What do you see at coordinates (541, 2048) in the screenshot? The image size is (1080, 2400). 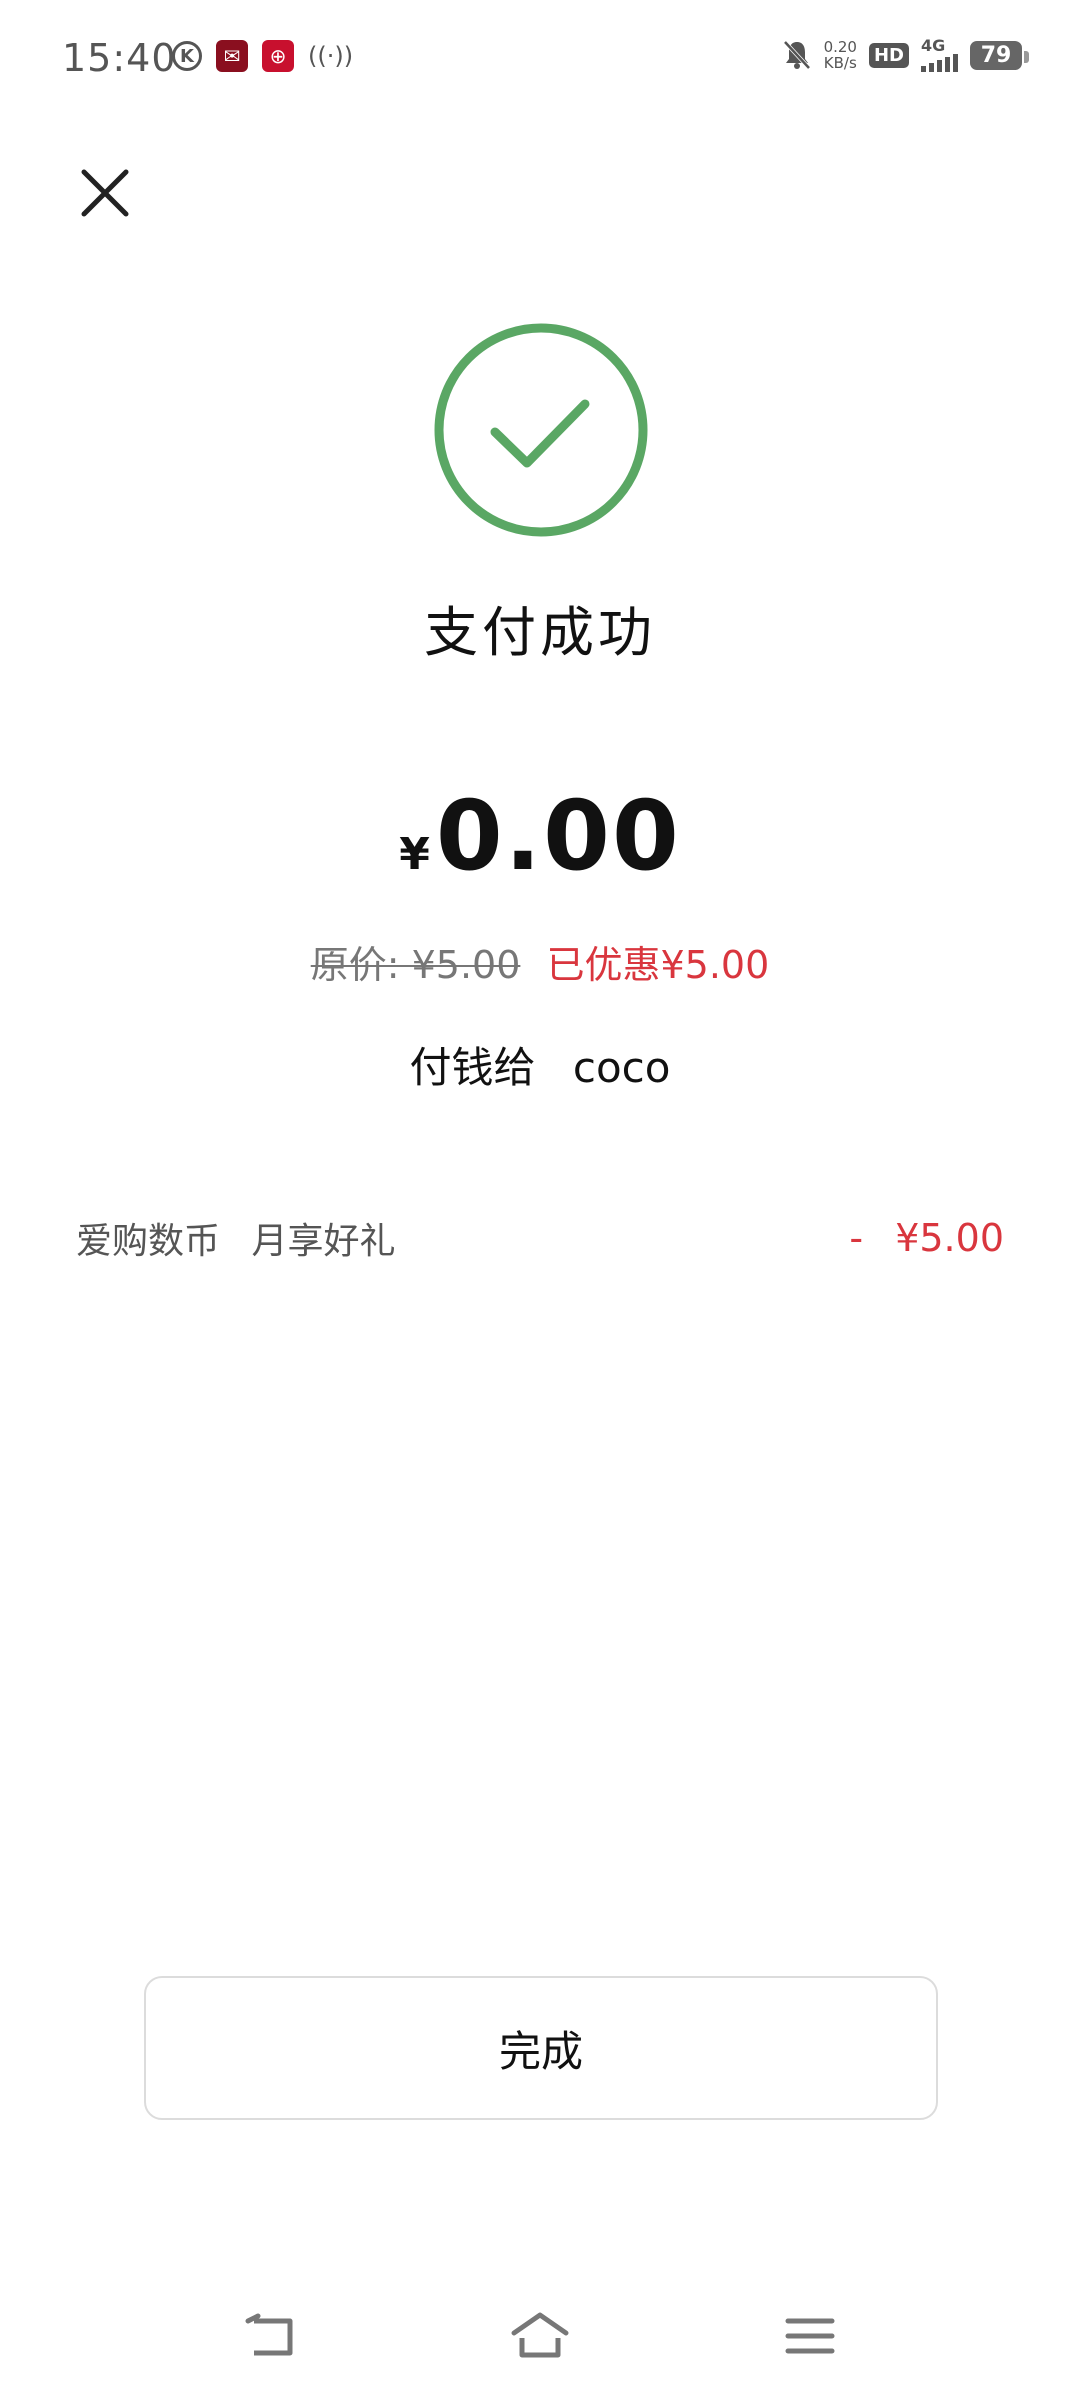 I see `done-button: 完成` at bounding box center [541, 2048].